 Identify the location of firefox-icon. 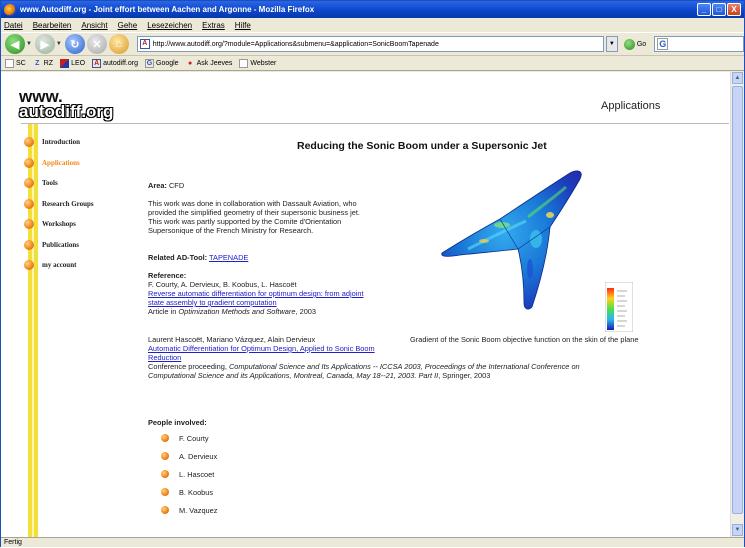
(10, 9).